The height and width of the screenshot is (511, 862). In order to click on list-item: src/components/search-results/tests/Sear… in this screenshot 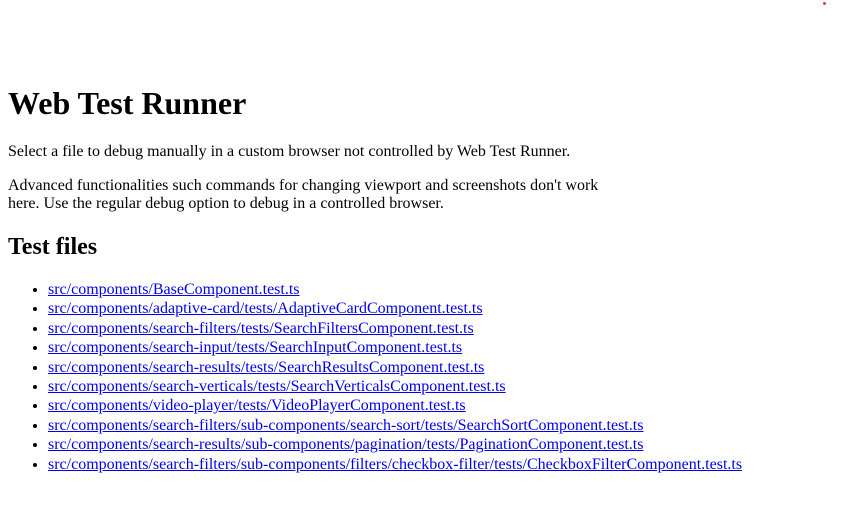, I will do `click(395, 367)`.